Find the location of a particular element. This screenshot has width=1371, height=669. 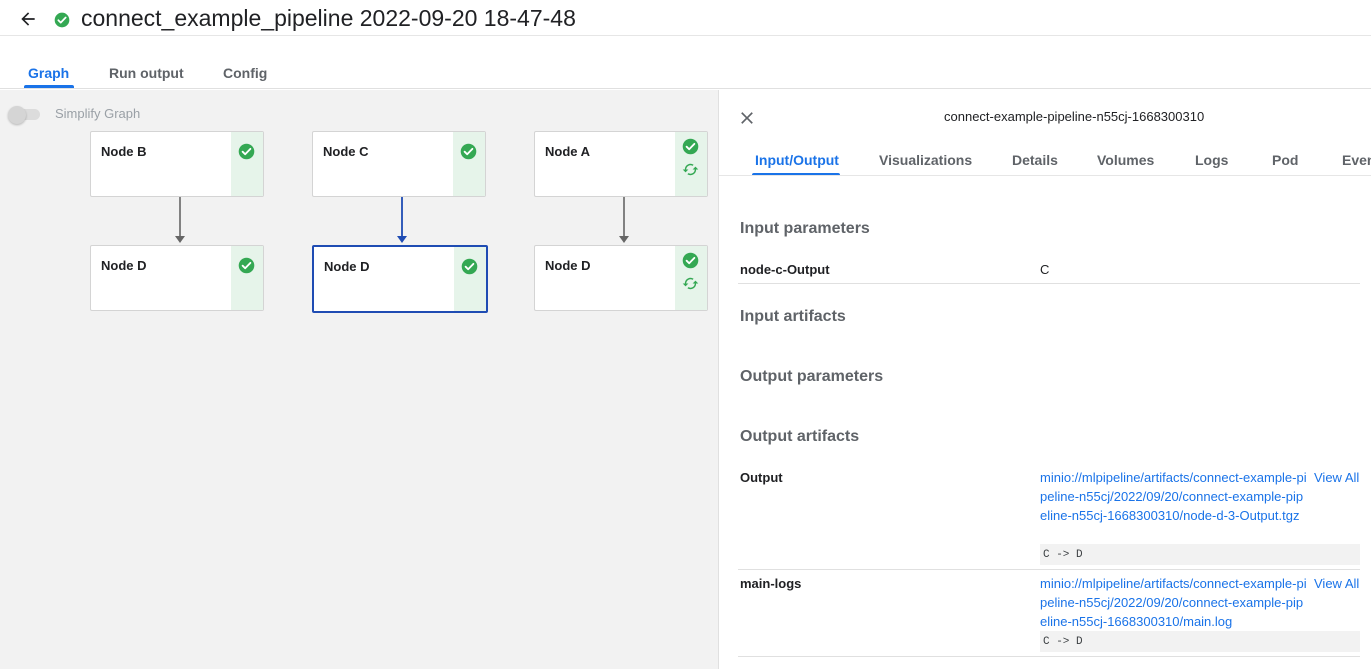

section-output-artifacts: Output artifacts is located at coordinates (800, 436).